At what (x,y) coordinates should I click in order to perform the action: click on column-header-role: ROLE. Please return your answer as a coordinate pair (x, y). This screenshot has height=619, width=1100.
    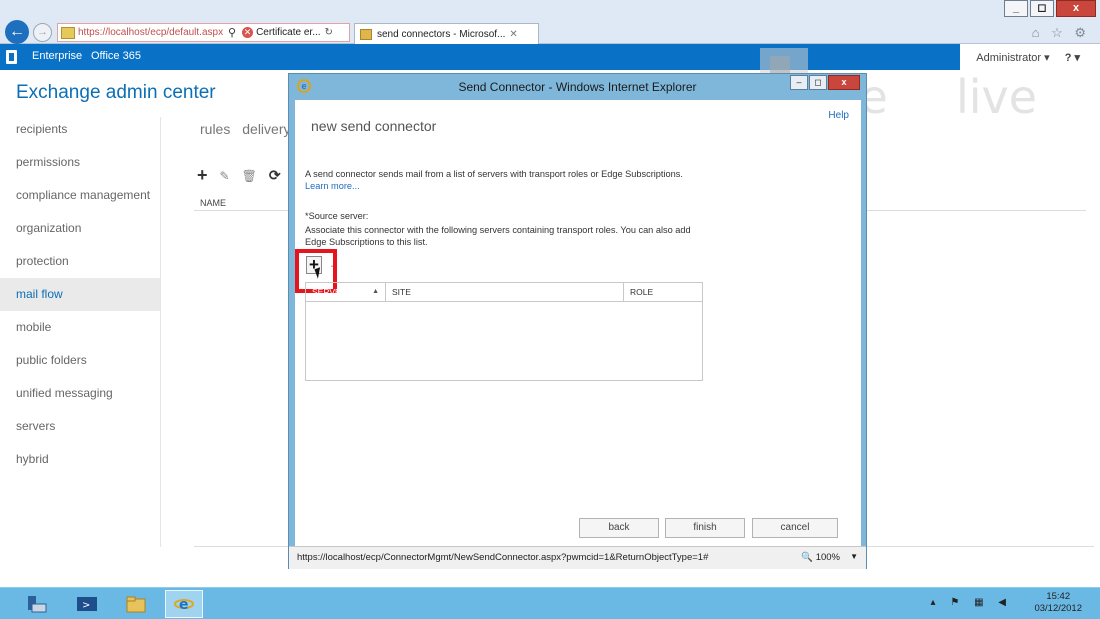
    Looking at the image, I should click on (663, 292).